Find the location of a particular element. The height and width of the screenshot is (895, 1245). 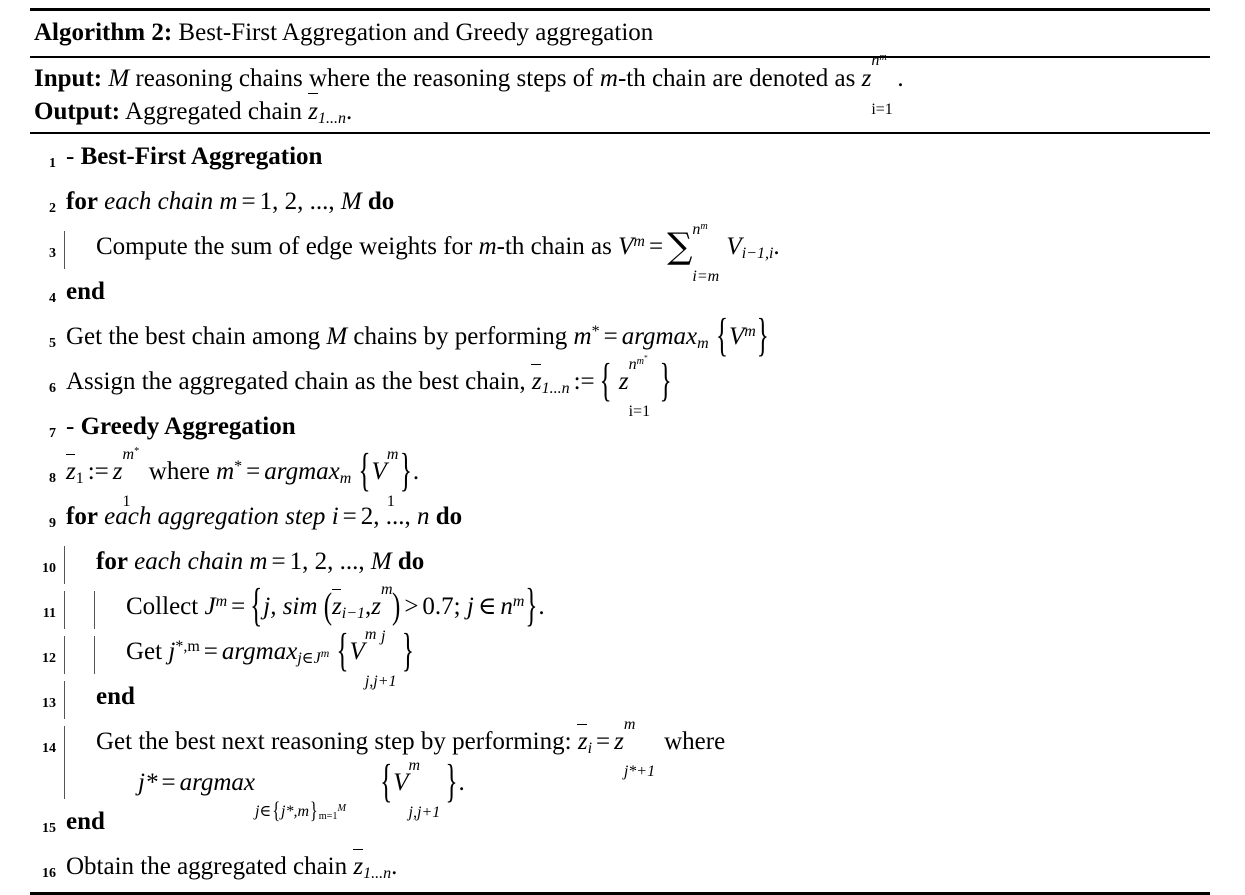

algorithm-line: 8 z1:= z m* 1 where m* = argmaxm {V m 1}. is located at coordinates (620, 478).